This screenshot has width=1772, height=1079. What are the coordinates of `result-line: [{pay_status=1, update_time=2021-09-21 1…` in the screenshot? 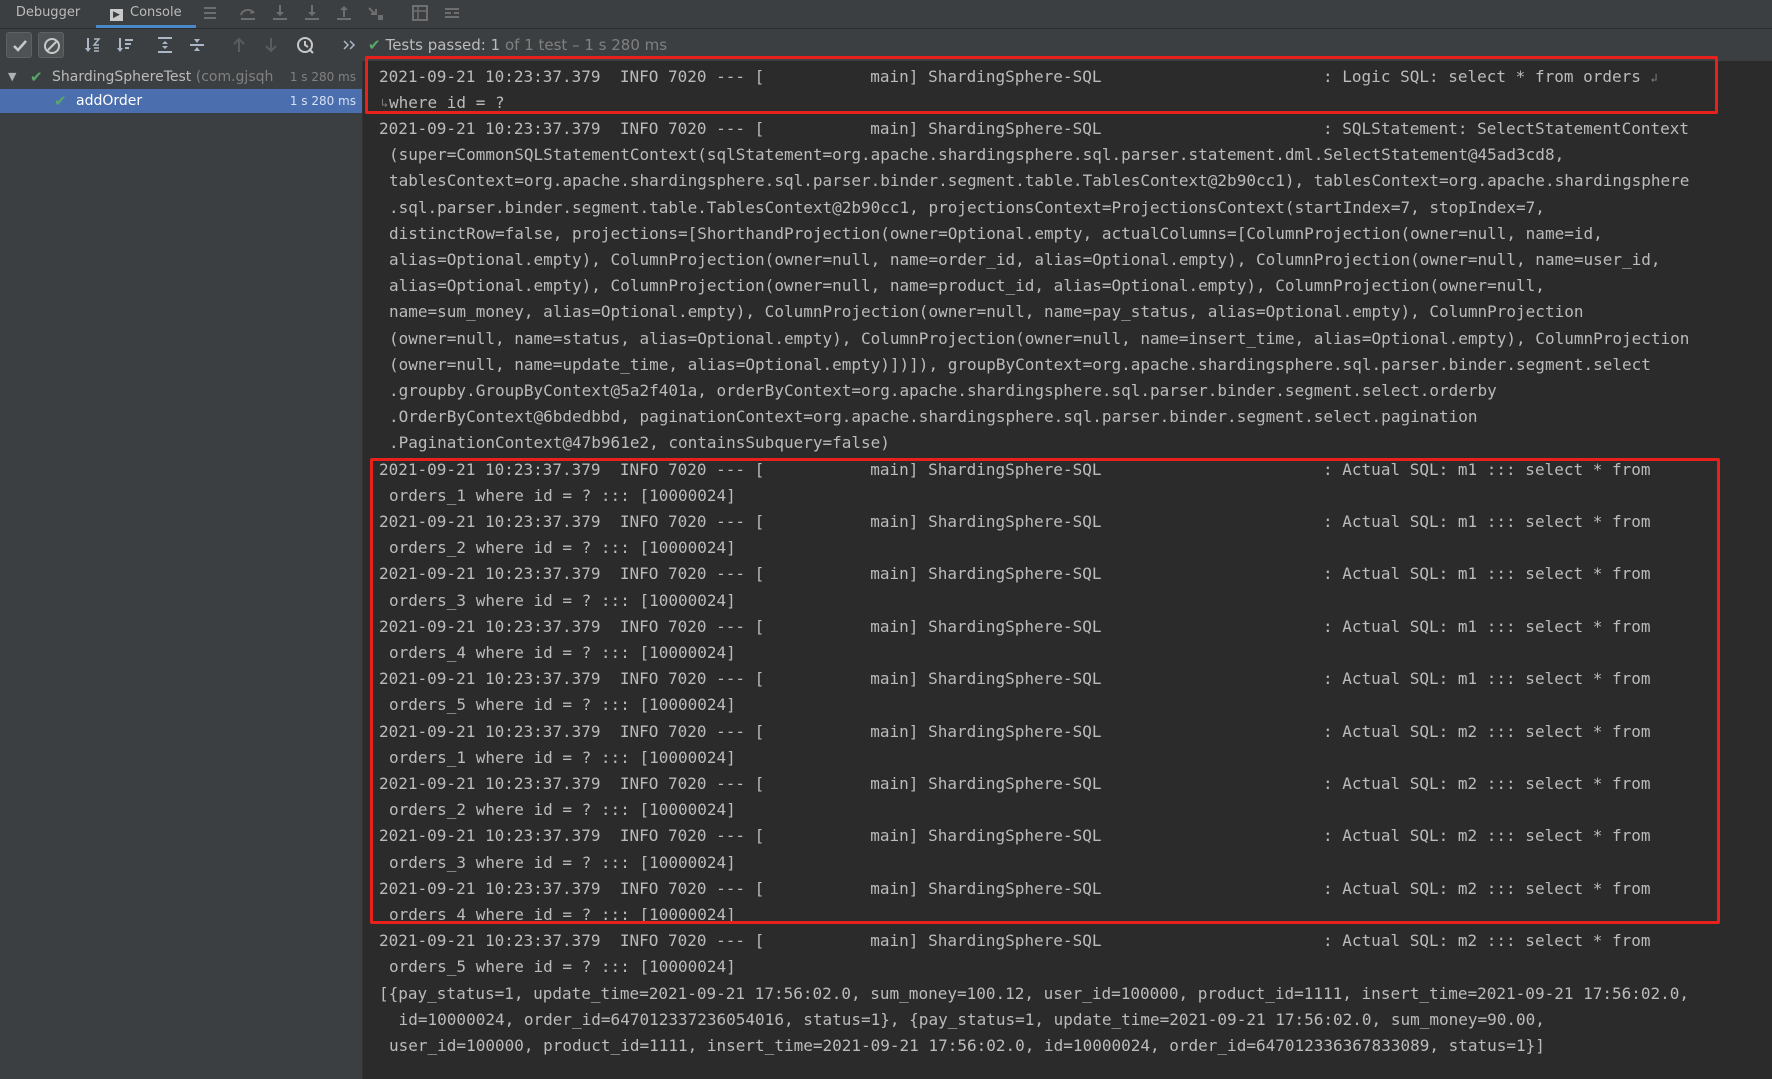 It's located at (1034, 993).